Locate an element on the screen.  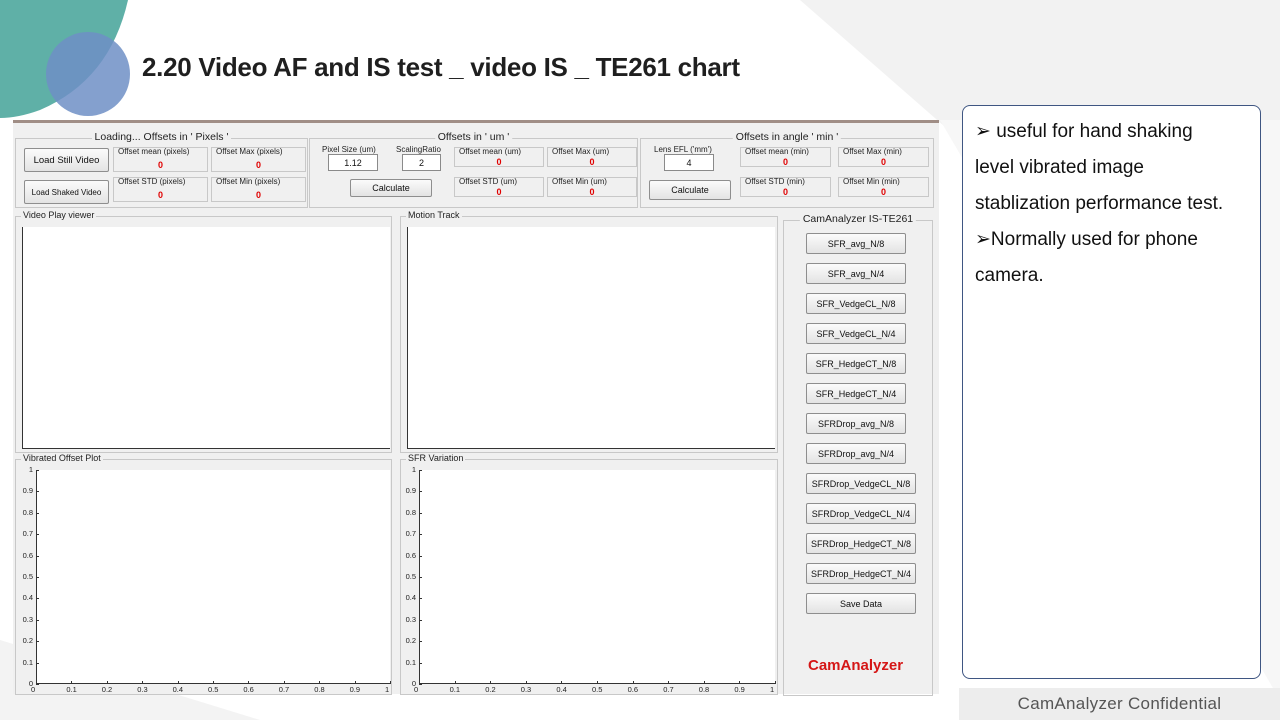
load-still-video-button: Load Still Video is located at coordinates (66, 160).